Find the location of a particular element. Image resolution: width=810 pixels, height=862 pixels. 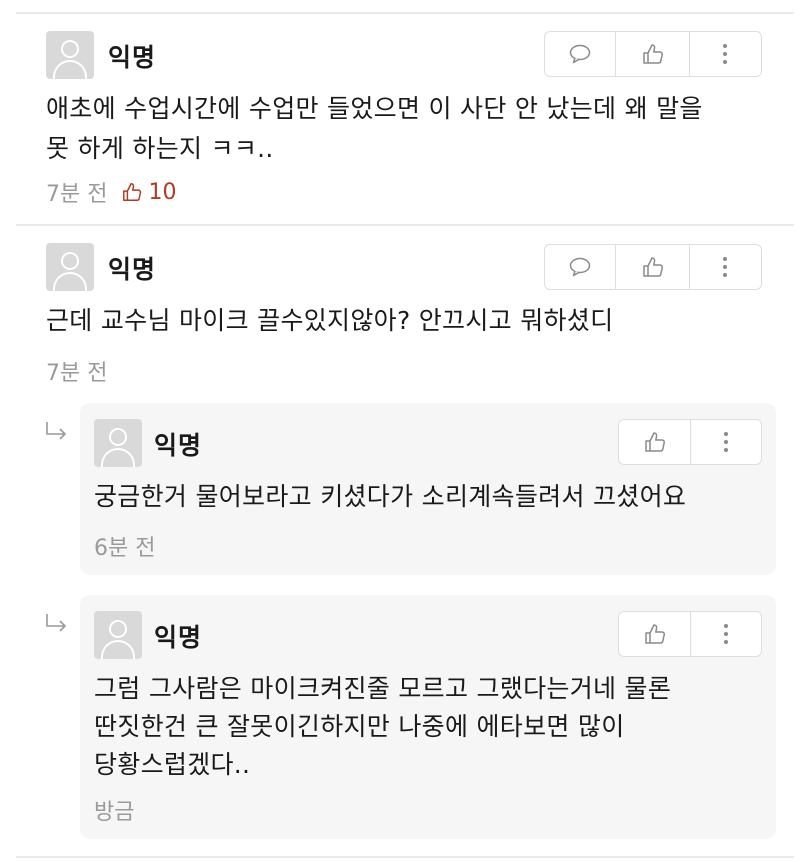

like-count: 10 is located at coordinates (148, 192).